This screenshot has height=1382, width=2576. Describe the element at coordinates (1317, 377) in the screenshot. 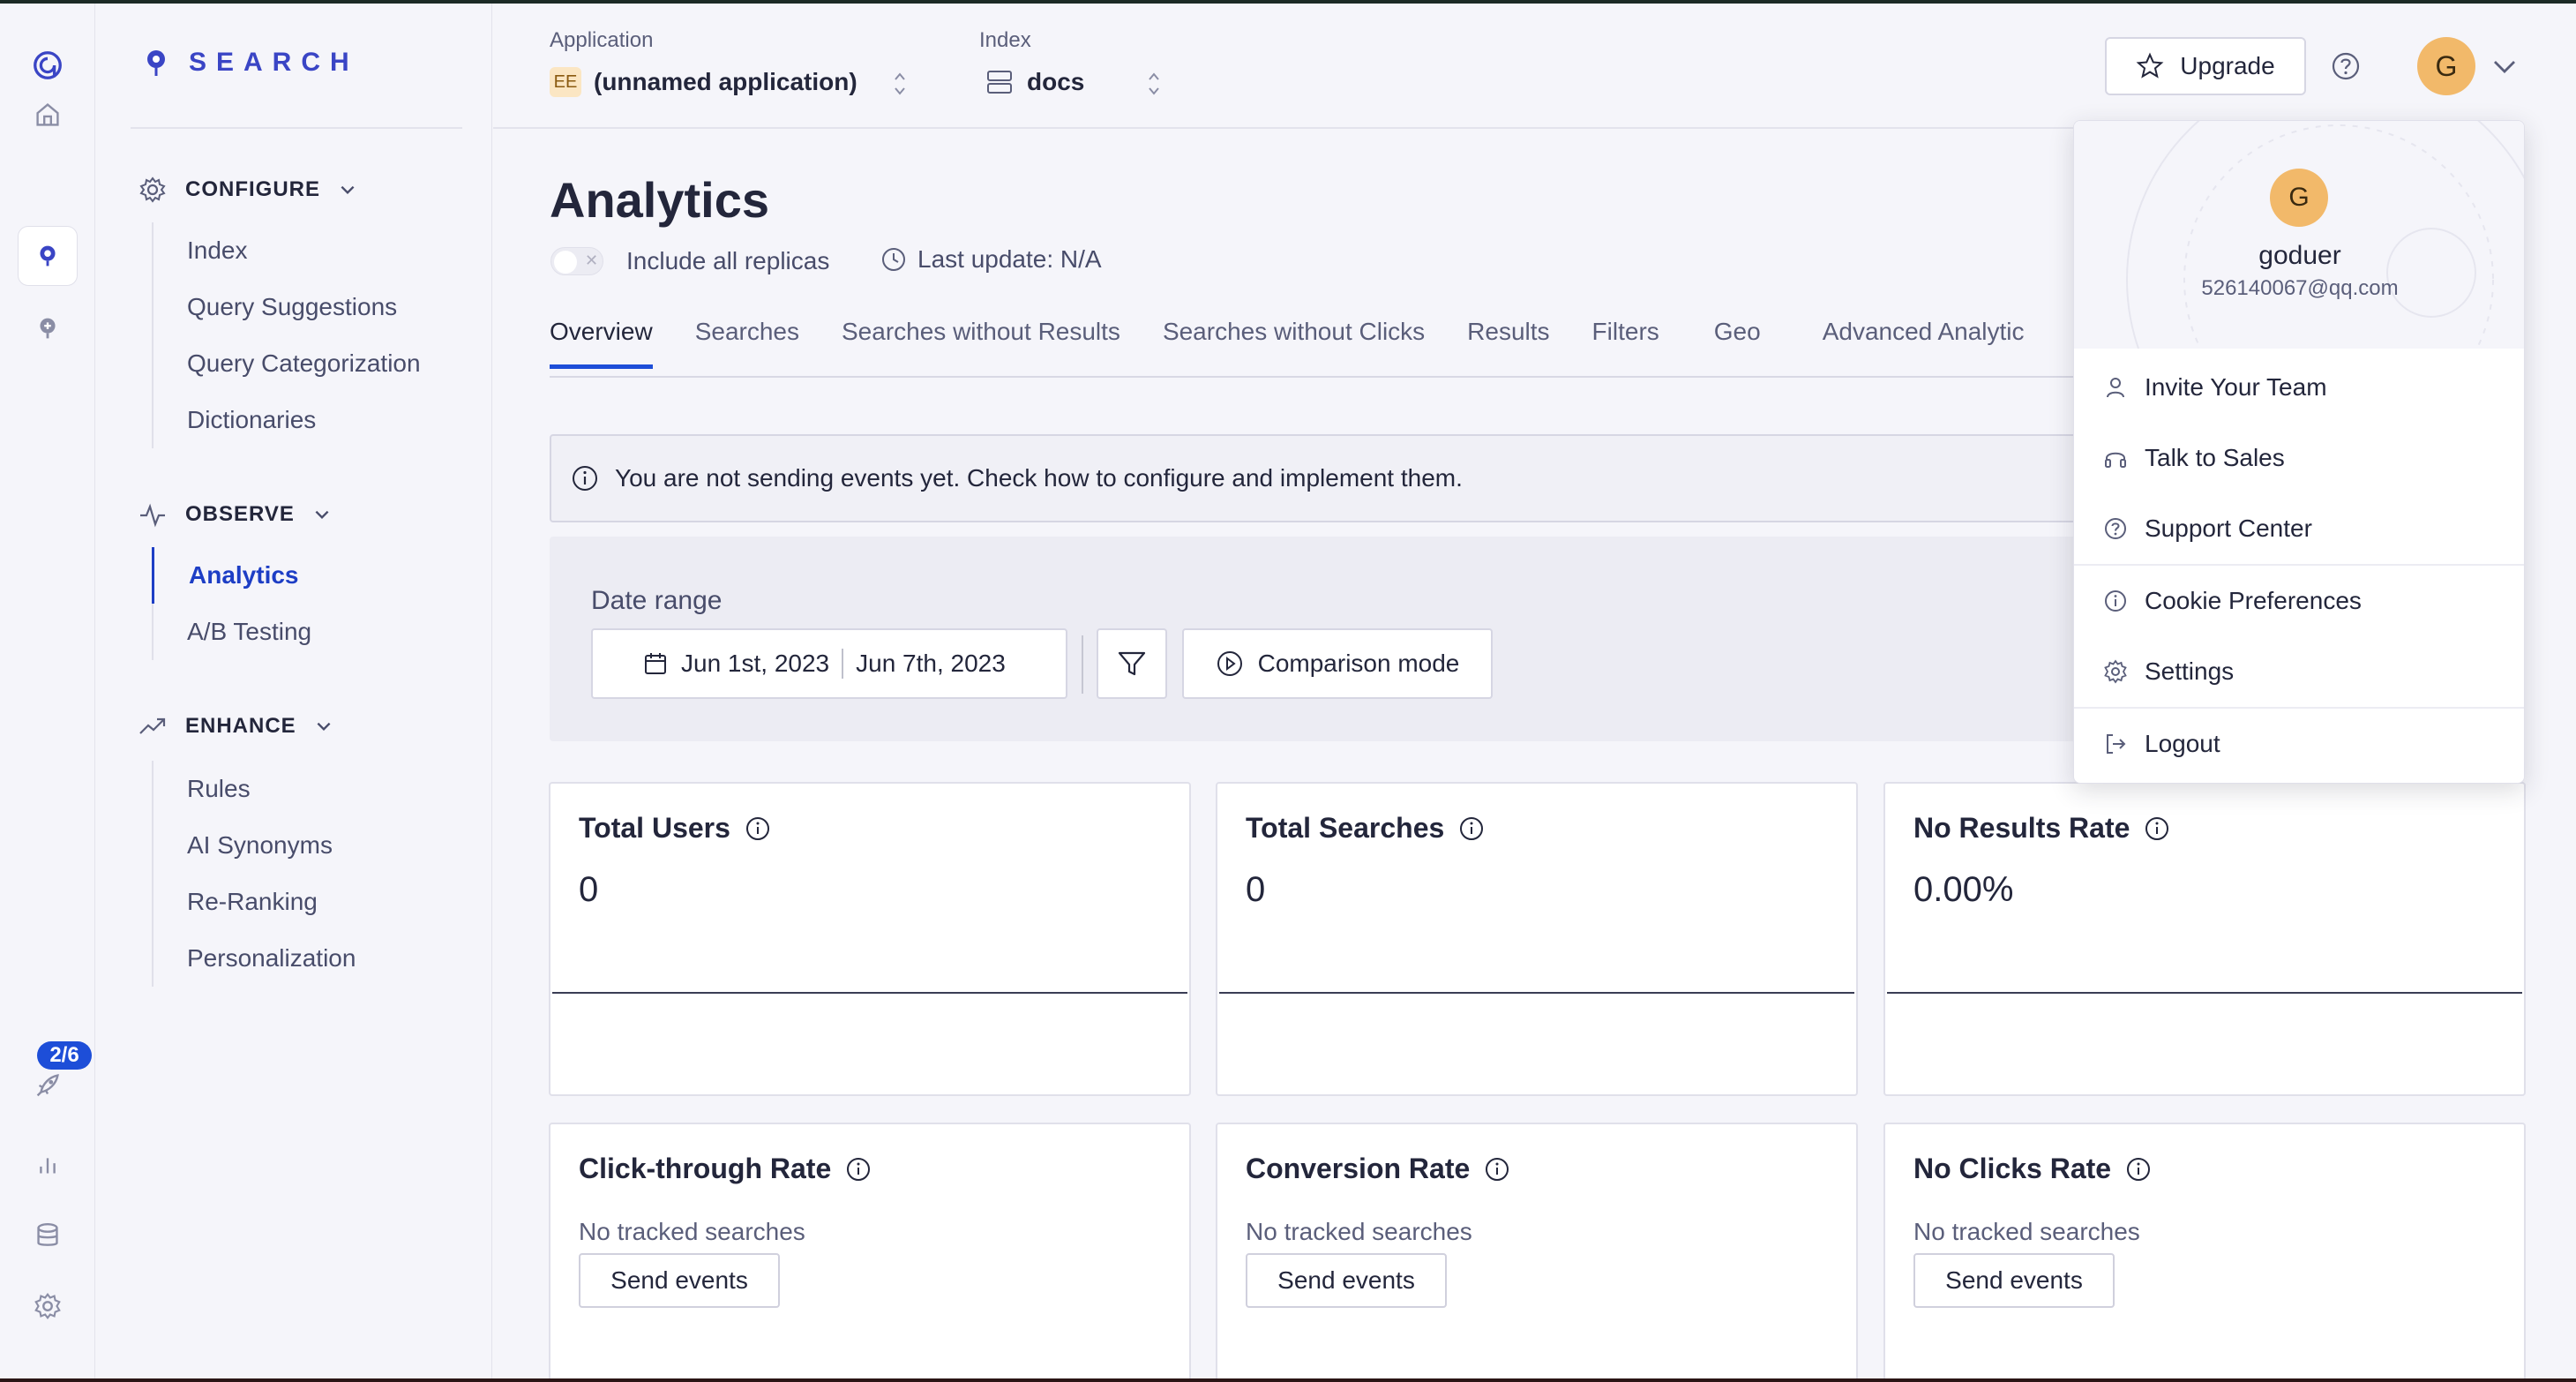

I see `tabs-divider` at that location.